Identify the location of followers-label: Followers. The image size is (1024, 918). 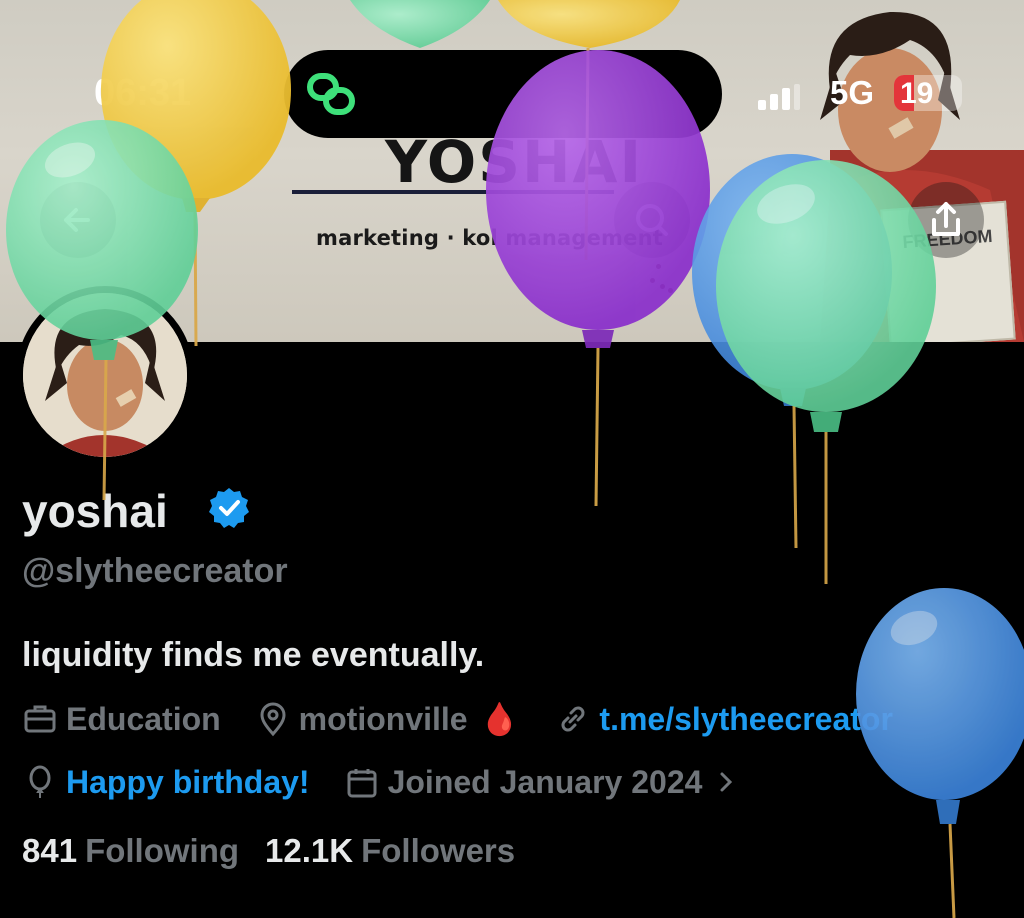
(438, 851).